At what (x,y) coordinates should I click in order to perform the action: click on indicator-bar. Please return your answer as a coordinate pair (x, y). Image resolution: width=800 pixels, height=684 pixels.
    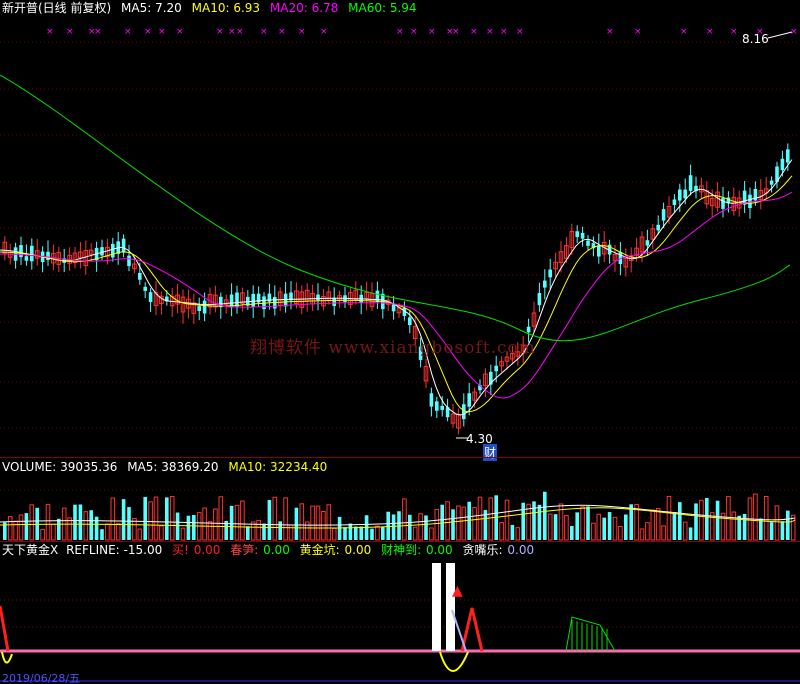
    Looking at the image, I should click on (450, 607).